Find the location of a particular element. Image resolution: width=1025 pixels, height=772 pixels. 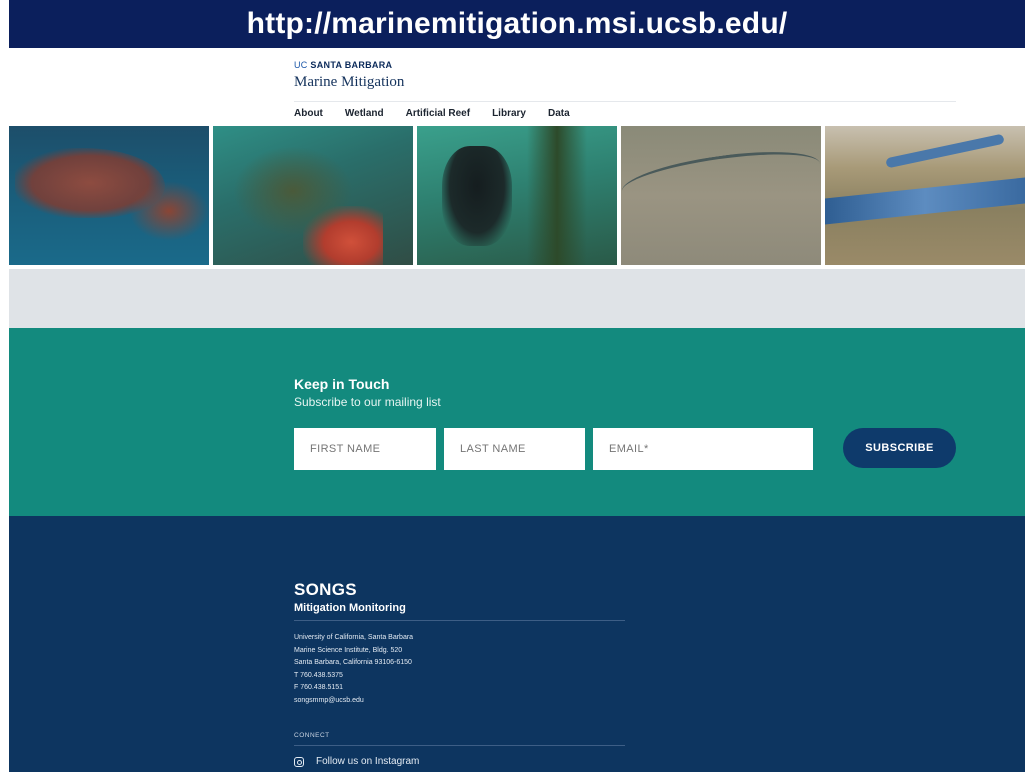

brand-name: SANTA BARBARA is located at coordinates (351, 65).